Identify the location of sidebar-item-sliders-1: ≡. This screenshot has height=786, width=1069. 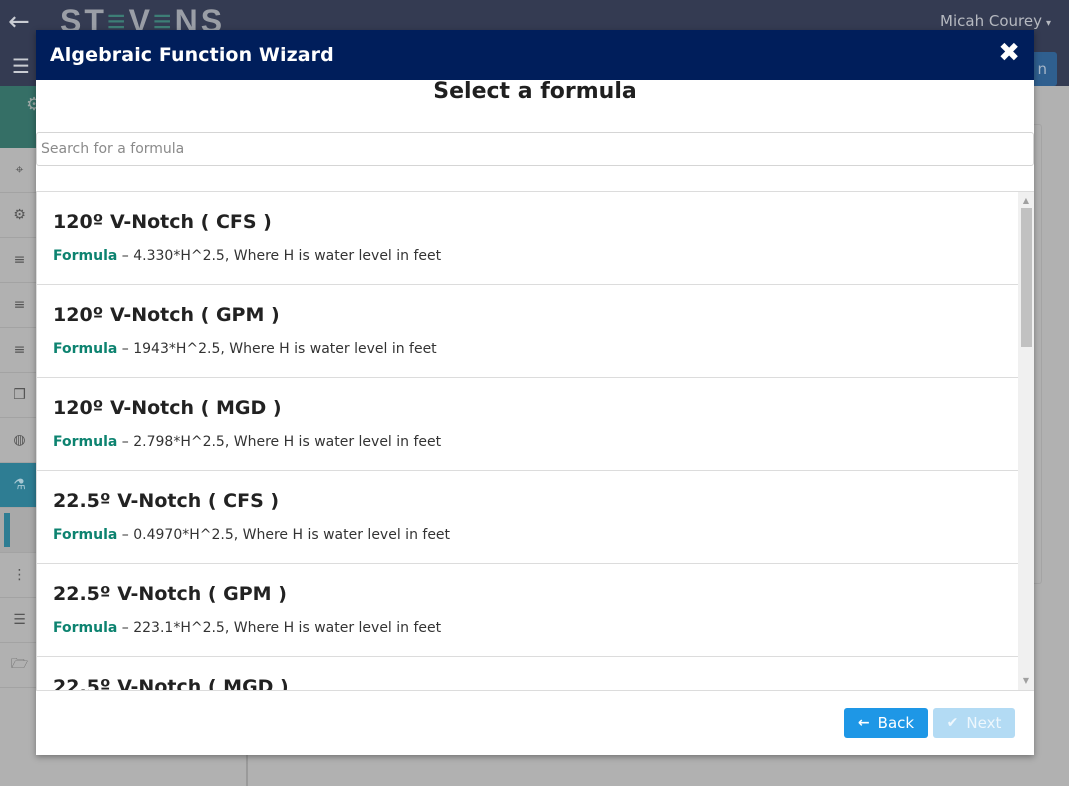
(19, 260).